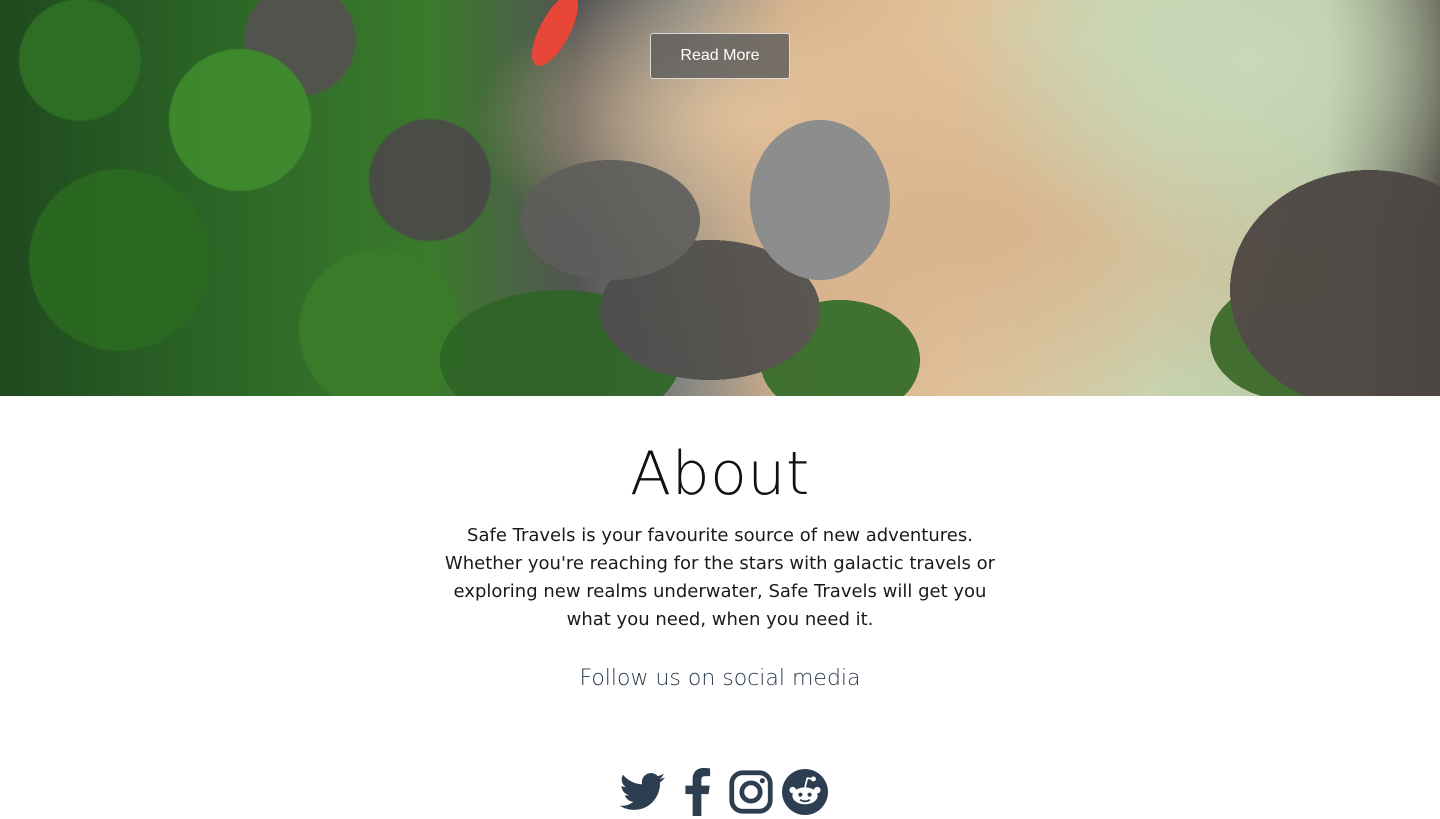  I want to click on kayak-image, so click(555, 36).